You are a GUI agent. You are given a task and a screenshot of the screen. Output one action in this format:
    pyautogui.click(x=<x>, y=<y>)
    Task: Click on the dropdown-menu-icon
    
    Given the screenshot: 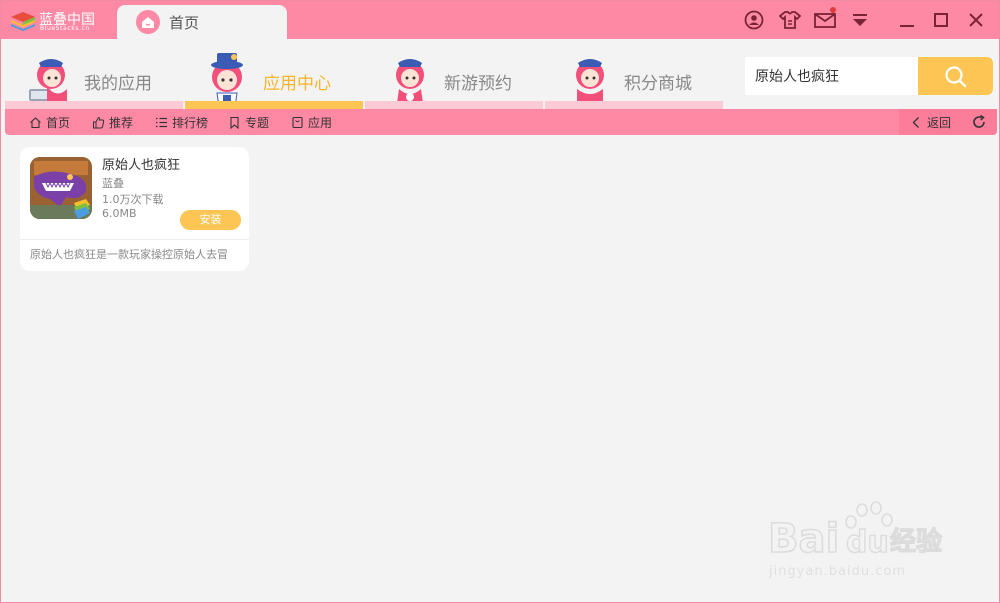 What is the action you would take?
    pyautogui.click(x=860, y=20)
    